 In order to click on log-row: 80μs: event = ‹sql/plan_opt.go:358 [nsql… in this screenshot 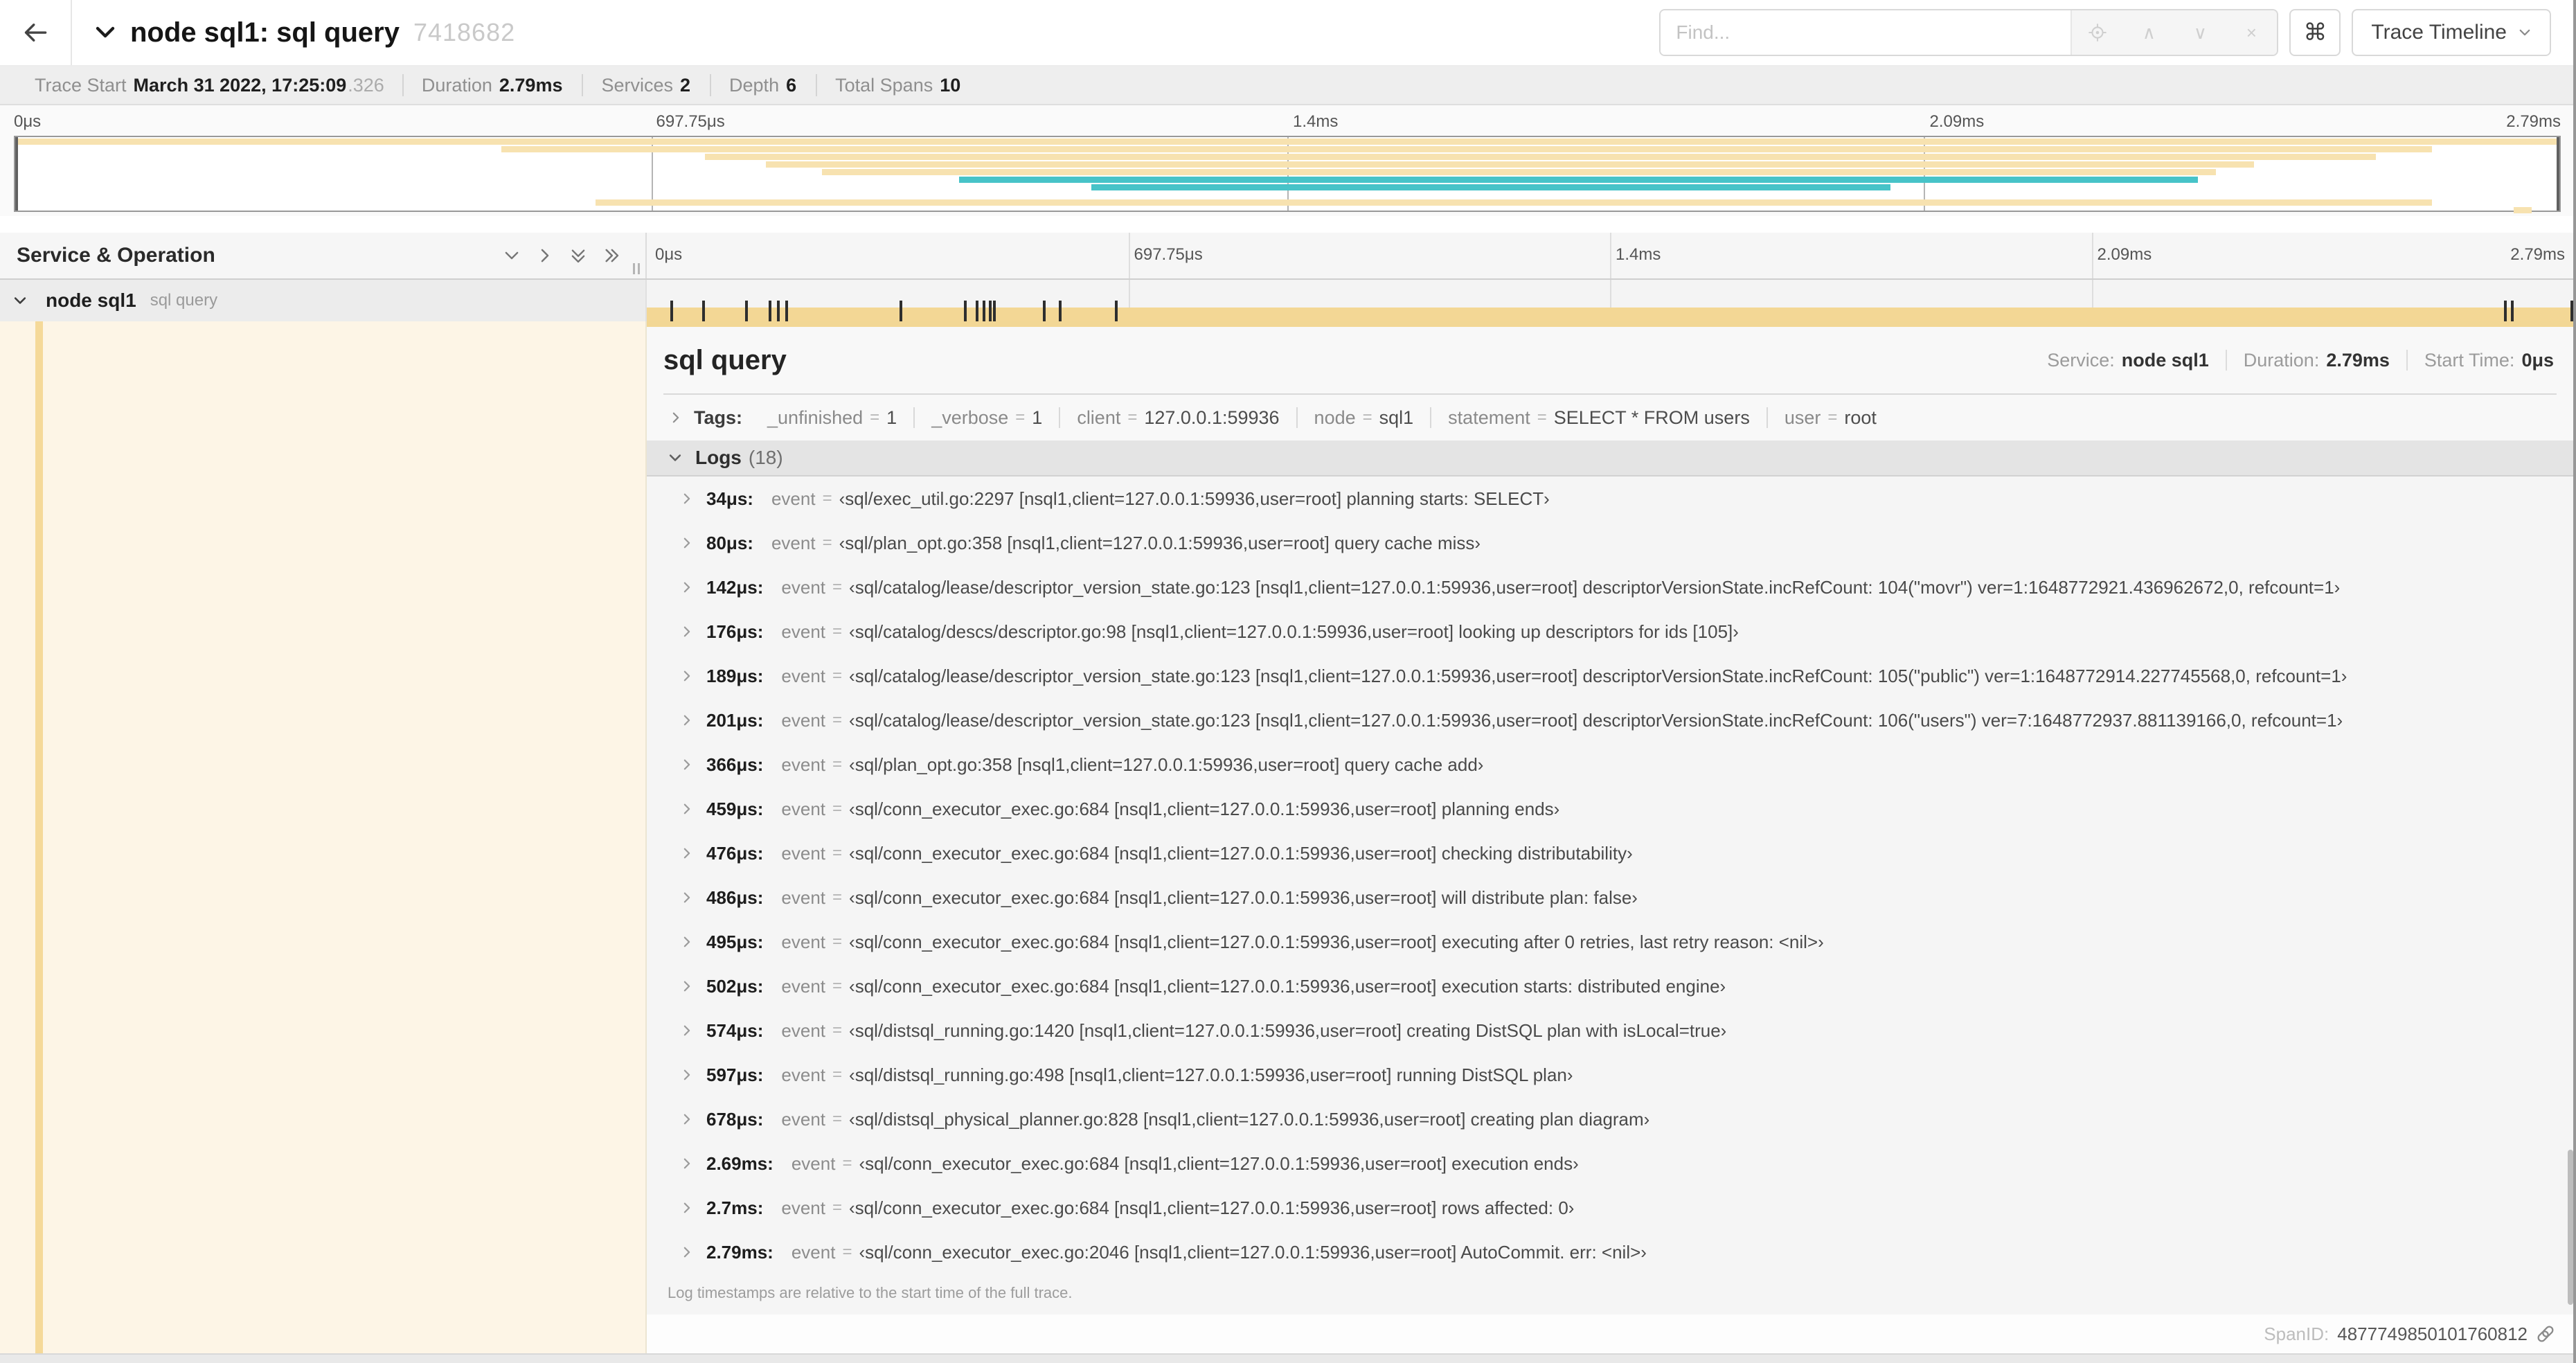, I will do `click(1610, 543)`.